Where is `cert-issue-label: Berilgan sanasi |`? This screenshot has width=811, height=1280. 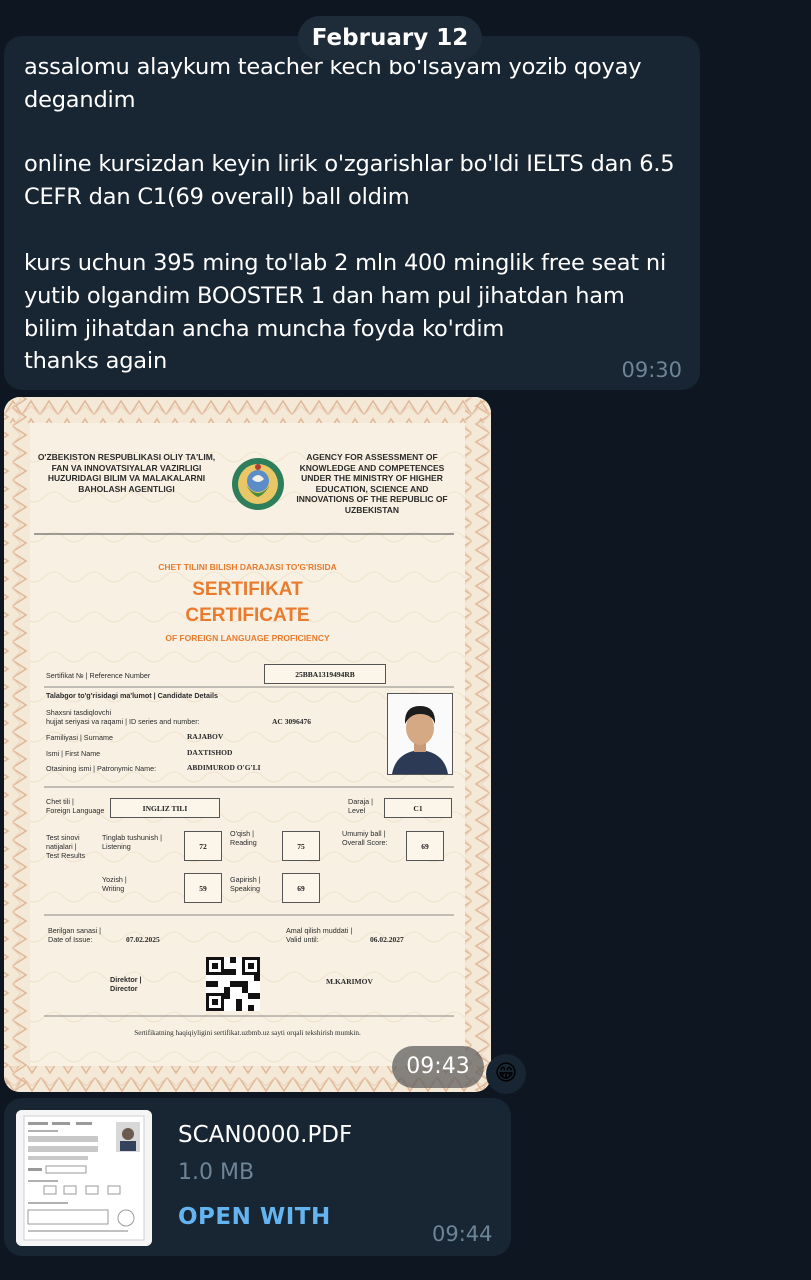
cert-issue-label: Berilgan sanasi | is located at coordinates (75, 930).